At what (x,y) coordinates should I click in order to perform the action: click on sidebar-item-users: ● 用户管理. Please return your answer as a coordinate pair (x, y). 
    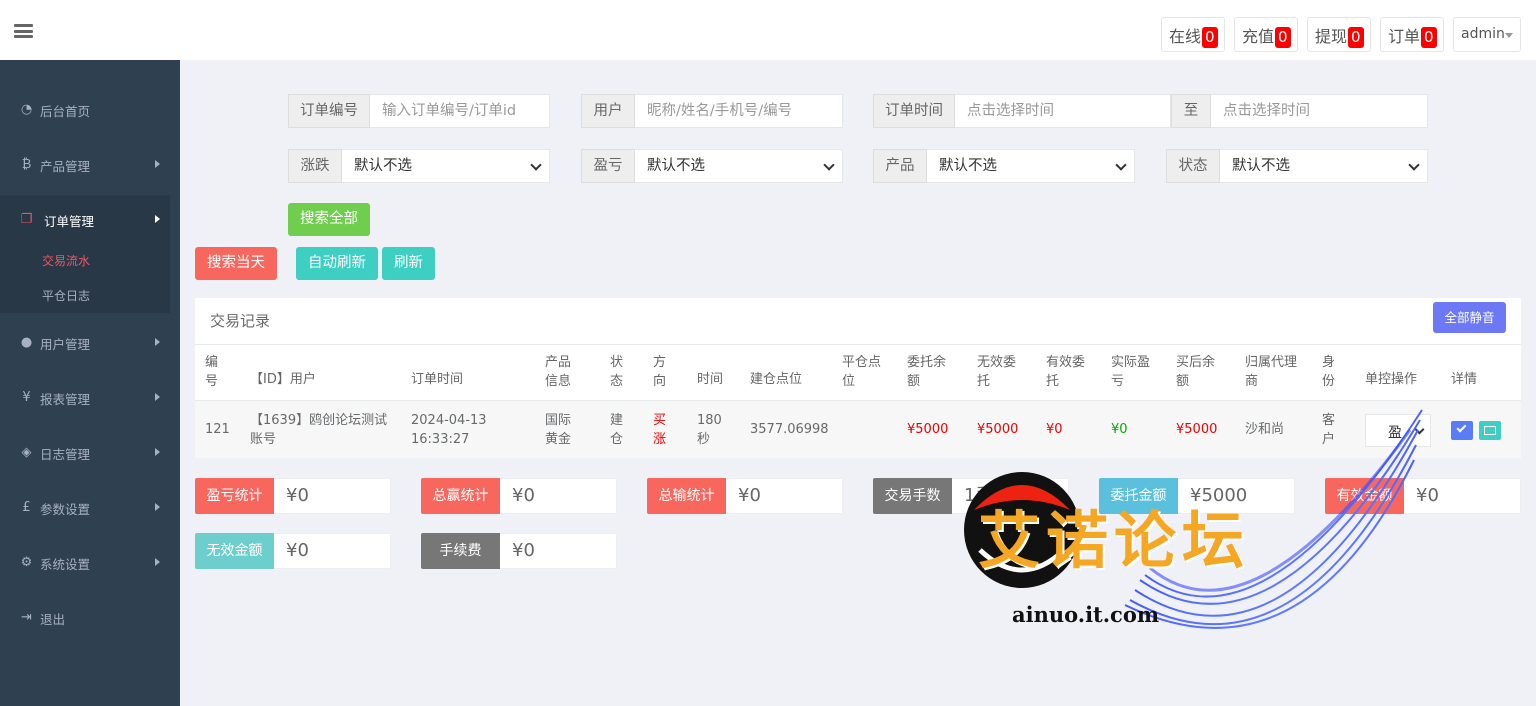
    Looking at the image, I should click on (90, 342).